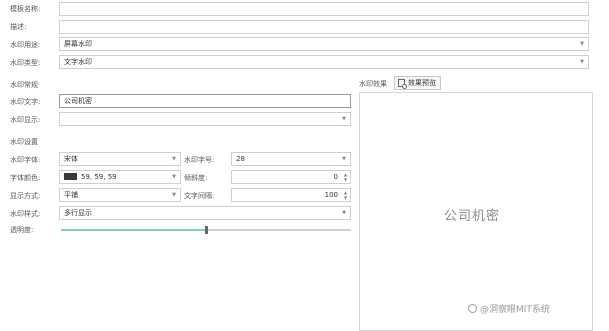  What do you see at coordinates (324, 9) in the screenshot?
I see `template-name-input` at bounding box center [324, 9].